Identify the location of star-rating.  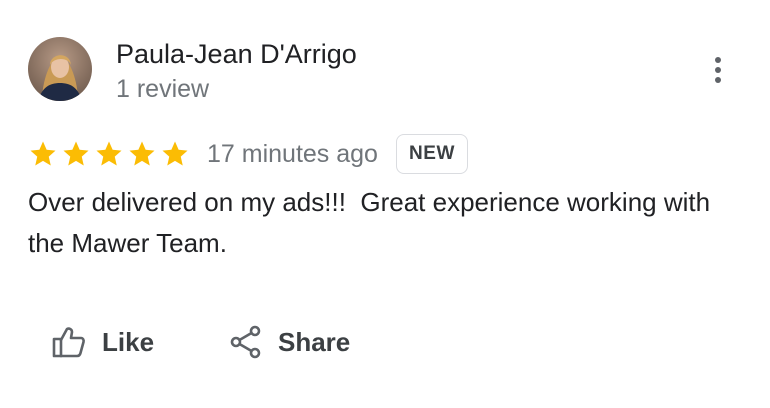
(109, 154).